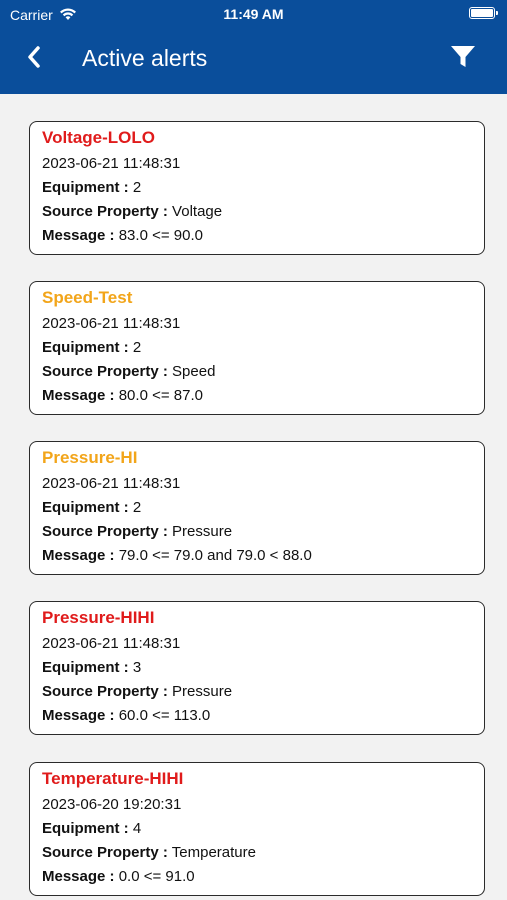  I want to click on alert-message-row: Message : 80.0 <= 87.0, so click(122, 395).